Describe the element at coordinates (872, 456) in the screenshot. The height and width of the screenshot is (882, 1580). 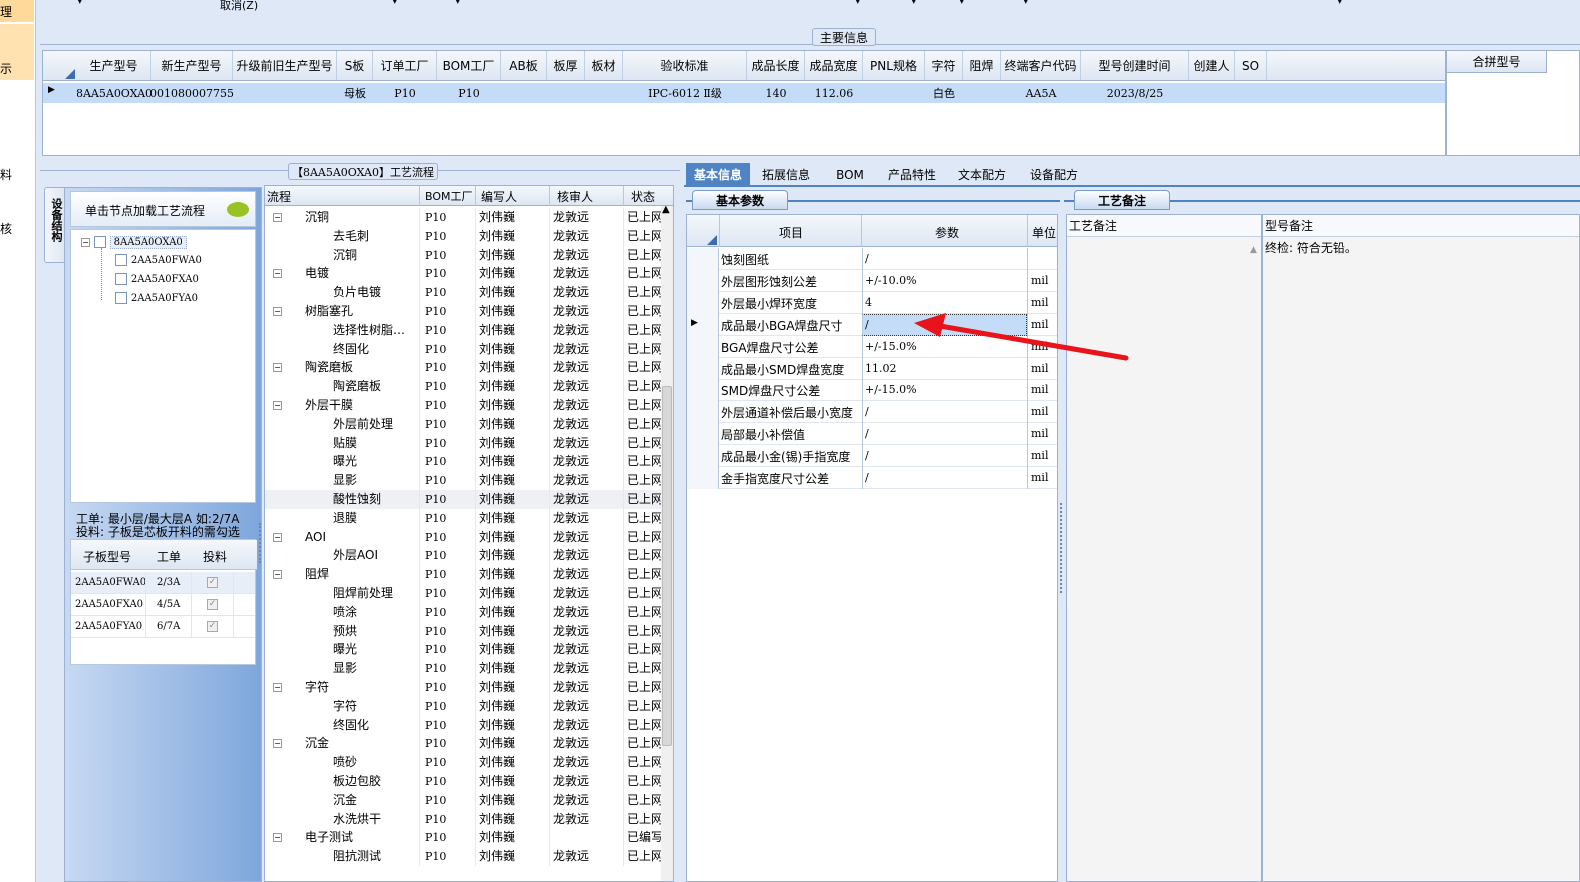
I see `param-row: 成品最小金(锡)手指宽度 / mil` at that location.